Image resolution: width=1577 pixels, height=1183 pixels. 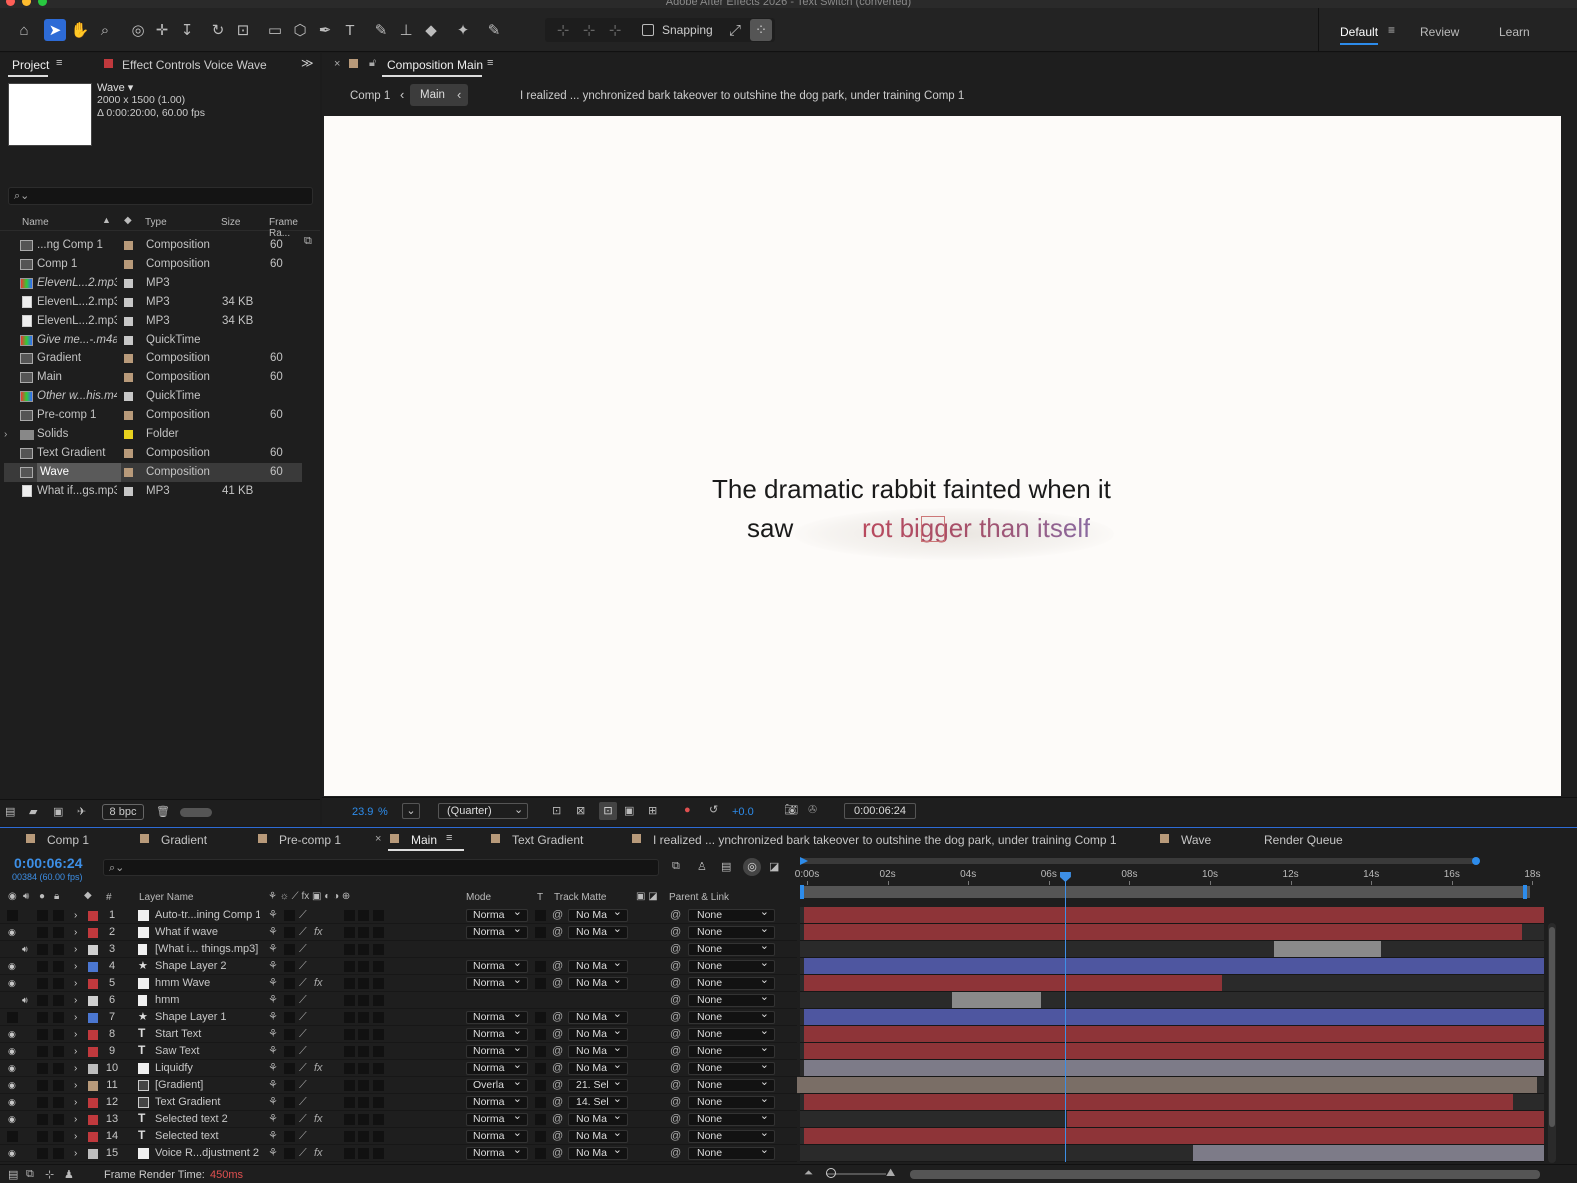 What do you see at coordinates (791, 809) in the screenshot?
I see `snapshot-icon: 📷︎` at bounding box center [791, 809].